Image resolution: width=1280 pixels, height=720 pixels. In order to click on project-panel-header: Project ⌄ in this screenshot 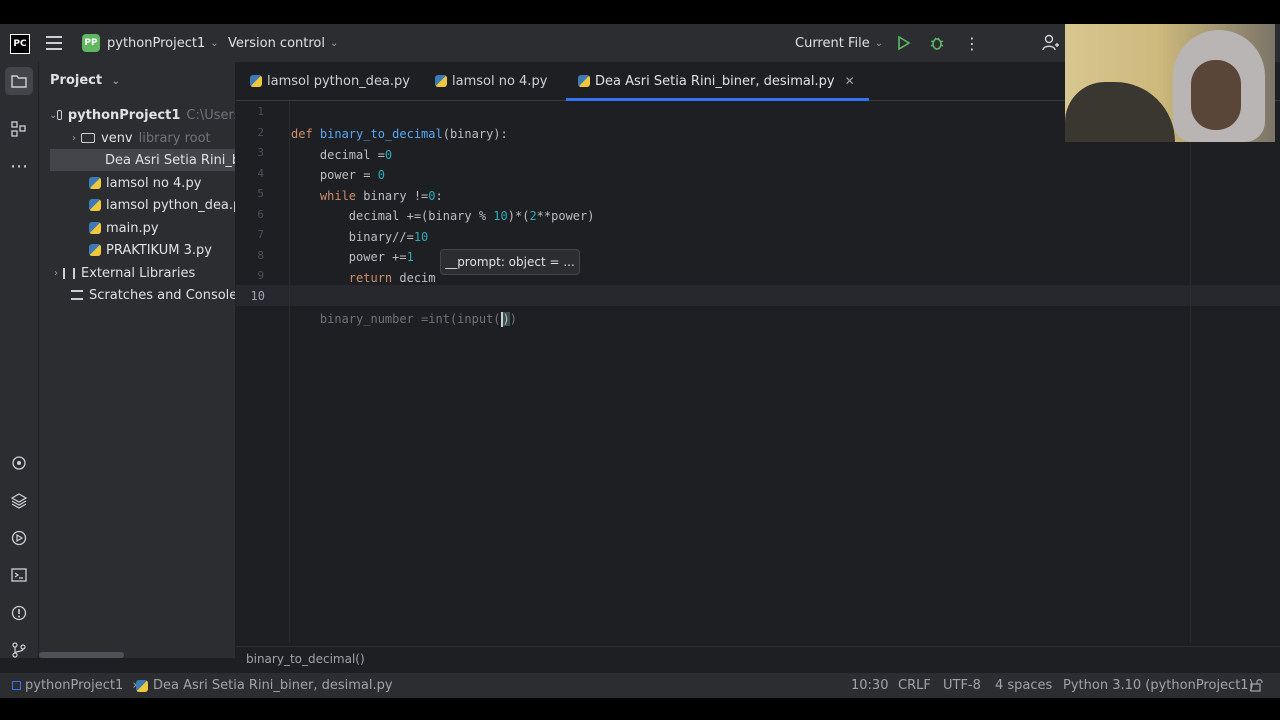, I will do `click(85, 80)`.